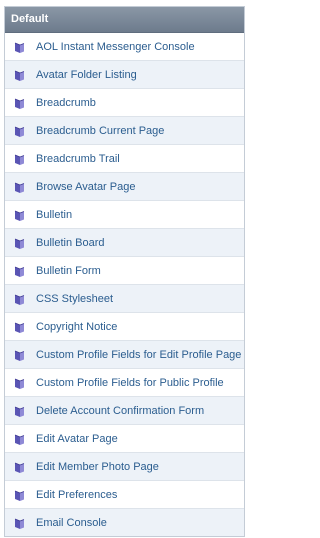 This screenshot has width=320, height=538. I want to click on list-item-breadcrumb-trail: Breadcrumb Trail, so click(124, 159).